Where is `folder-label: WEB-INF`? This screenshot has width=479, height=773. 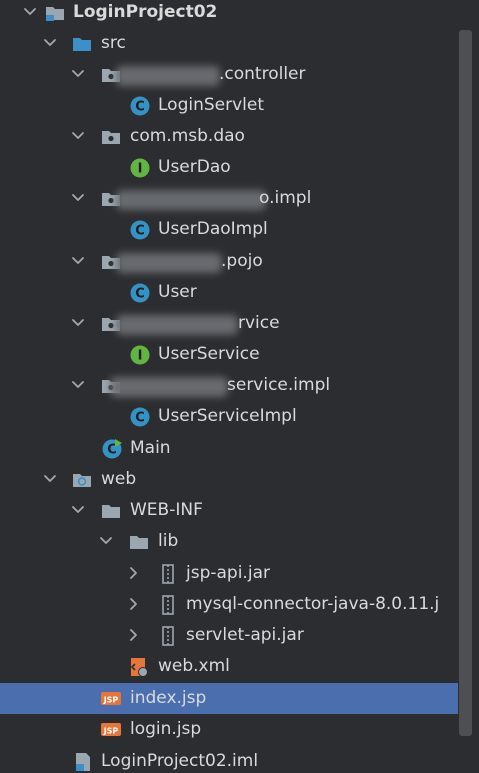
folder-label: WEB-INF is located at coordinates (166, 510).